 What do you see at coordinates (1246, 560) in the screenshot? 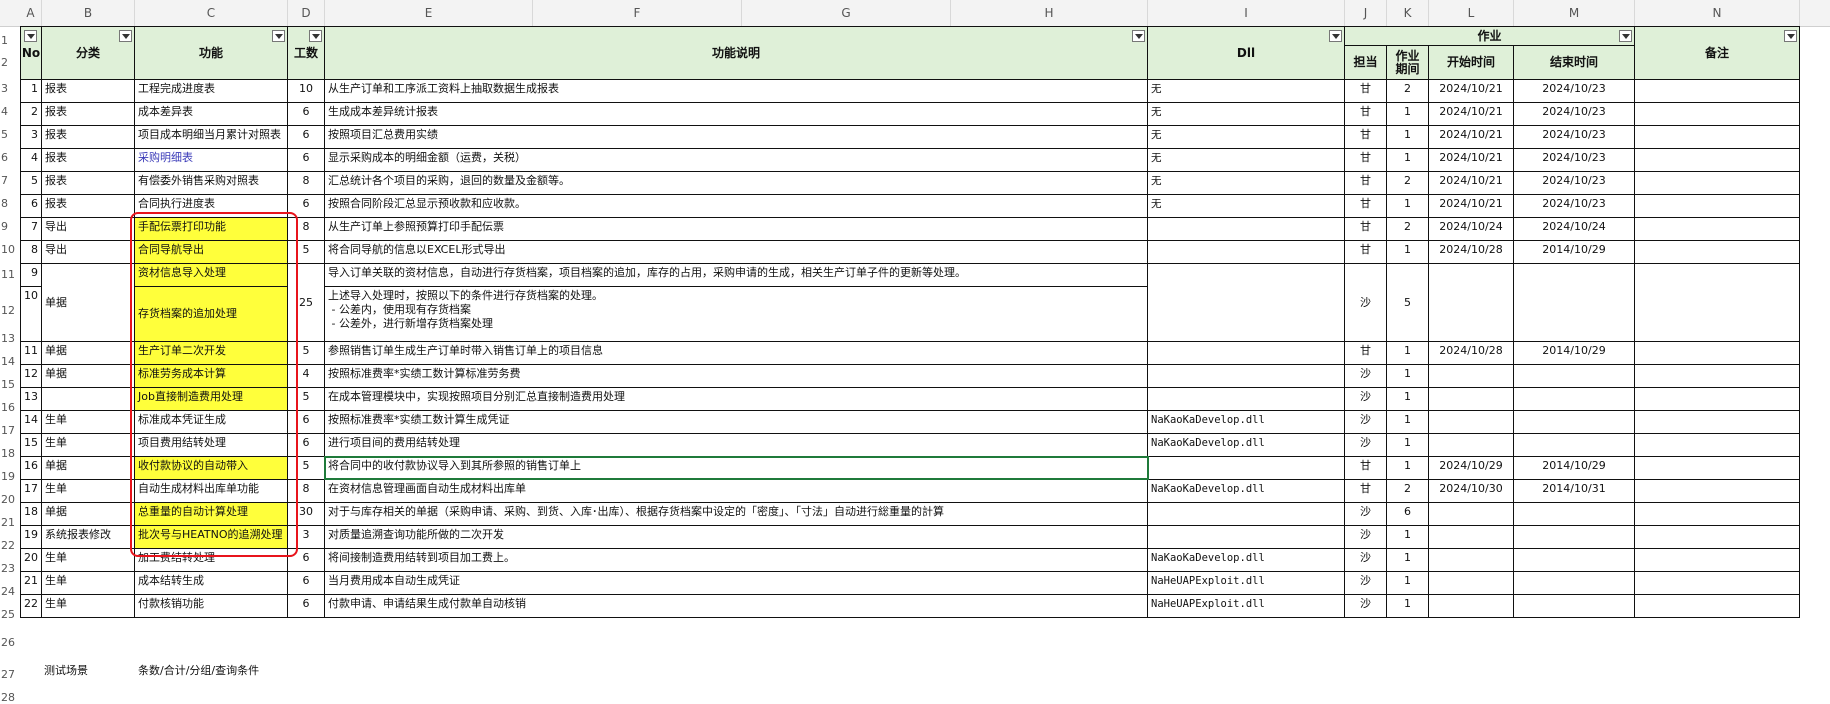
I see `cell-dll: NaKaoKaDevelop.dll` at bounding box center [1246, 560].